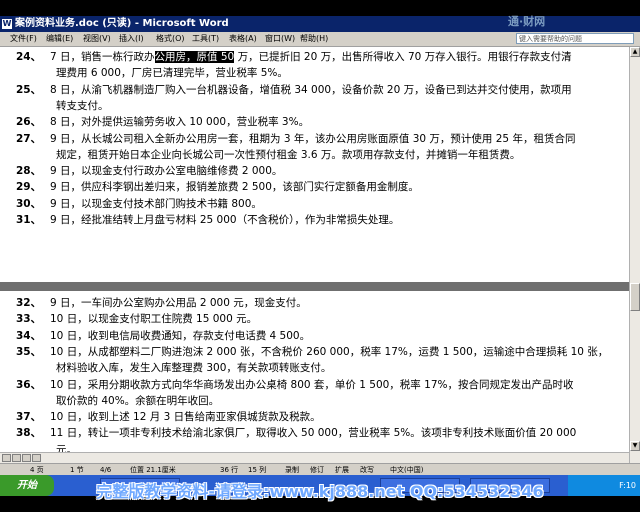 The height and width of the screenshot is (512, 640). What do you see at coordinates (29, 171) in the screenshot?
I see `item-number: 28、` at bounding box center [29, 171].